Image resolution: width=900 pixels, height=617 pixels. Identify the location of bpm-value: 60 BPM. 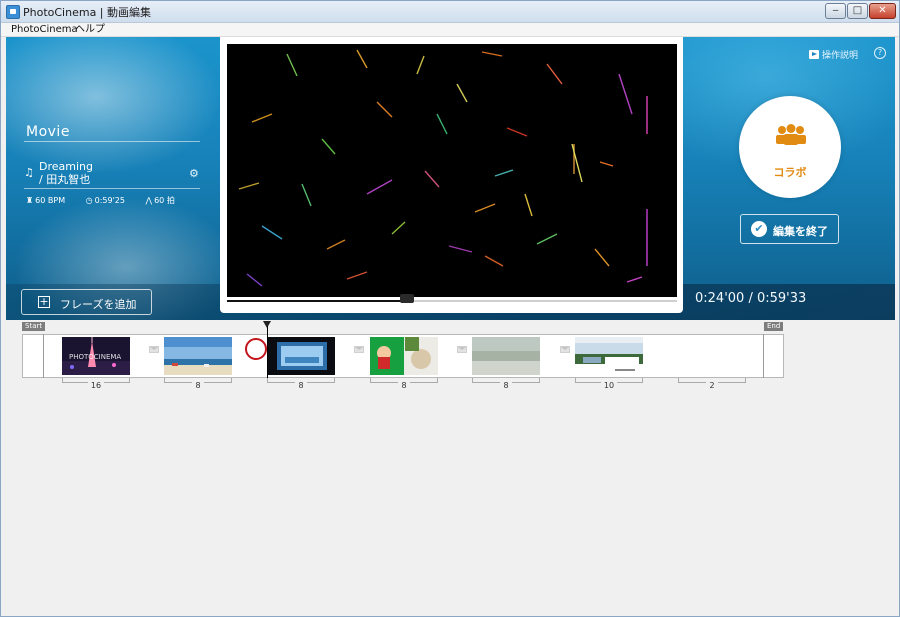
(50, 200).